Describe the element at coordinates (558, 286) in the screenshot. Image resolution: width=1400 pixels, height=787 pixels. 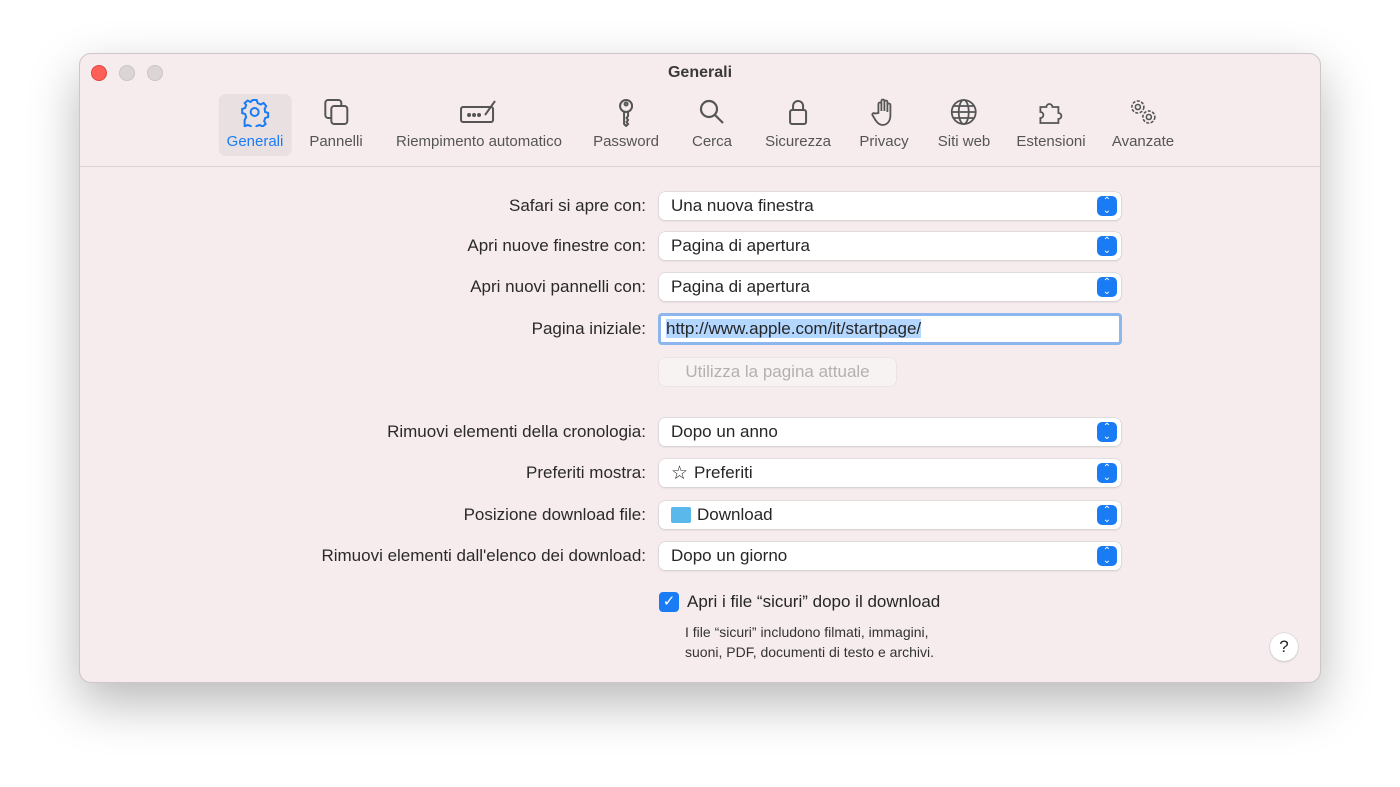
I see `new-tabs-label: Apri nuovi pannelli con:` at that location.